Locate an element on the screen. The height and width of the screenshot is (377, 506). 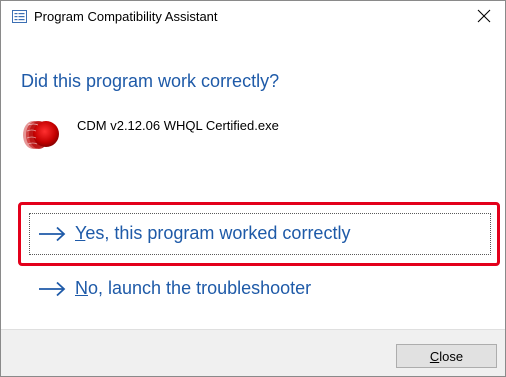
dialog-heading: Did this program work correctly? is located at coordinates (150, 81).